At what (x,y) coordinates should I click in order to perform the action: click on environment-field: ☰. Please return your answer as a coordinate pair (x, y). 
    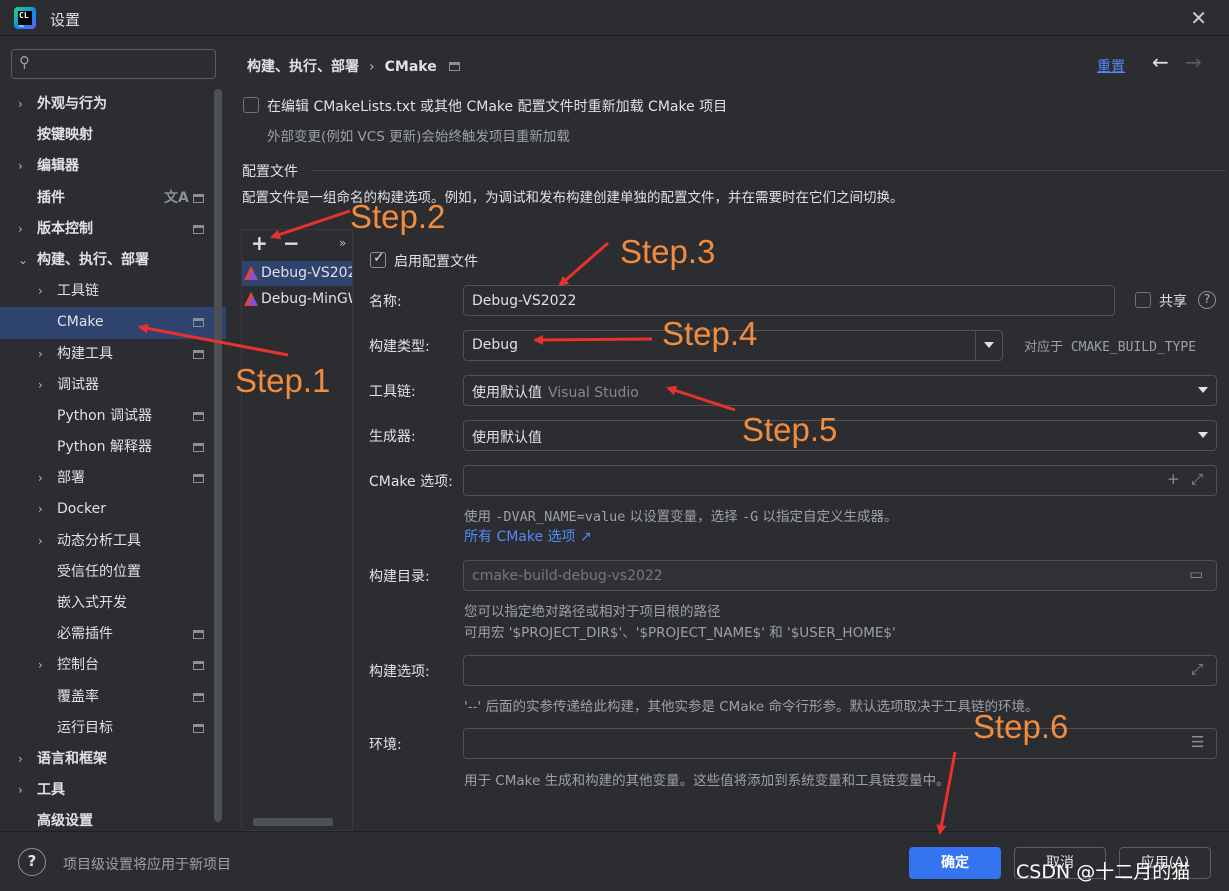
    Looking at the image, I should click on (840, 743).